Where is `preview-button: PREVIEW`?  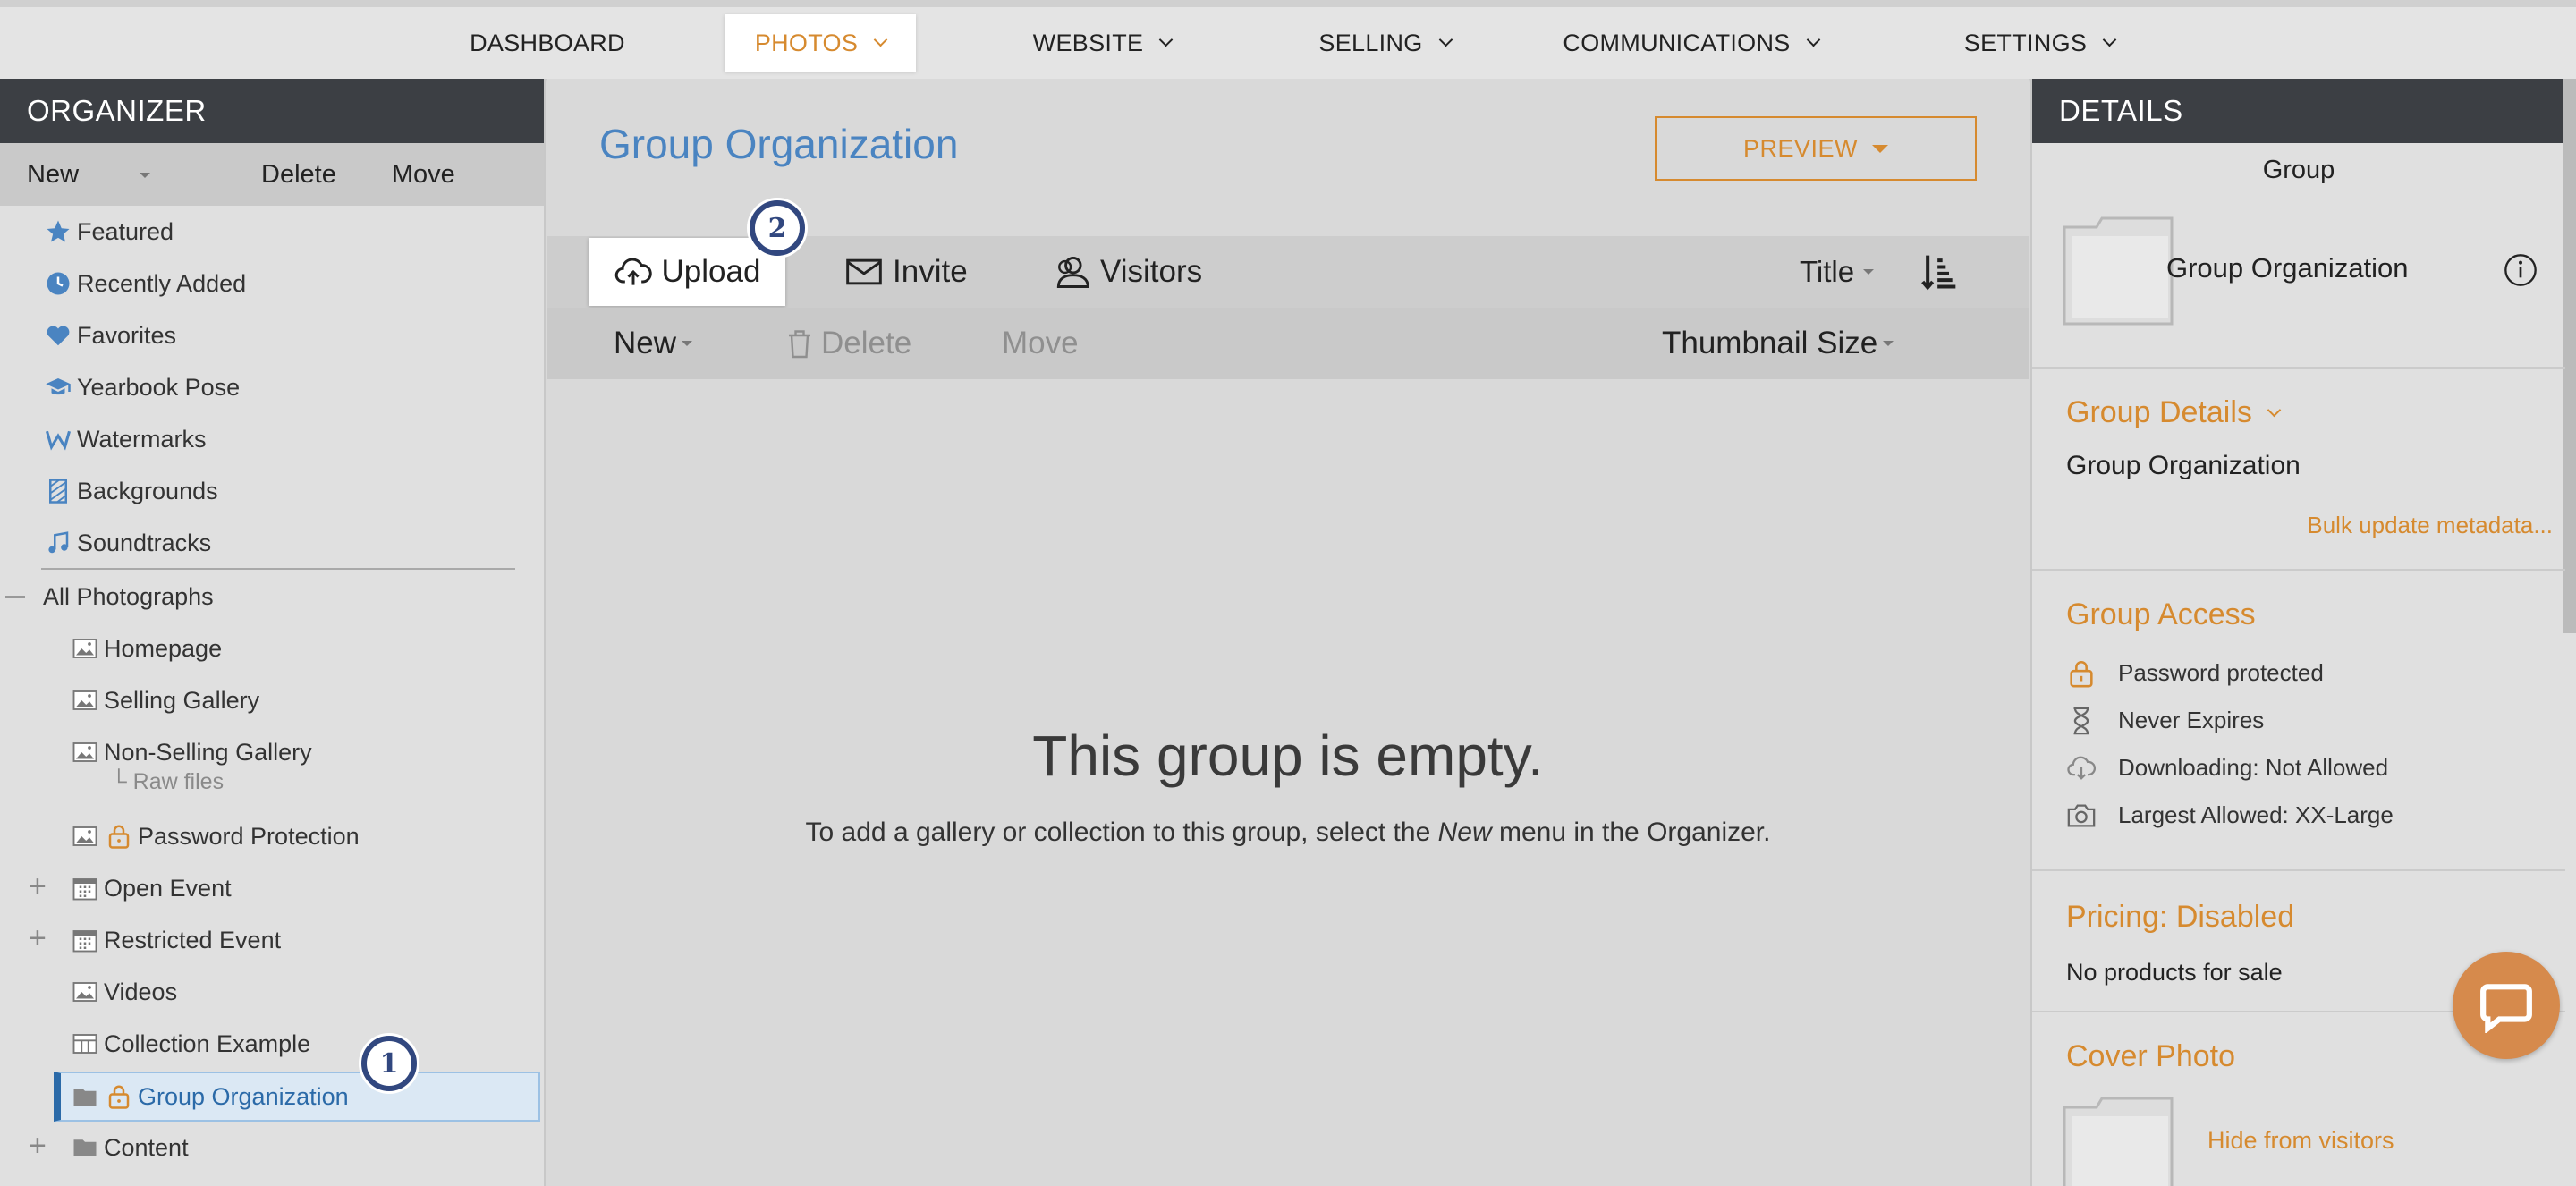 preview-button: PREVIEW is located at coordinates (1816, 148).